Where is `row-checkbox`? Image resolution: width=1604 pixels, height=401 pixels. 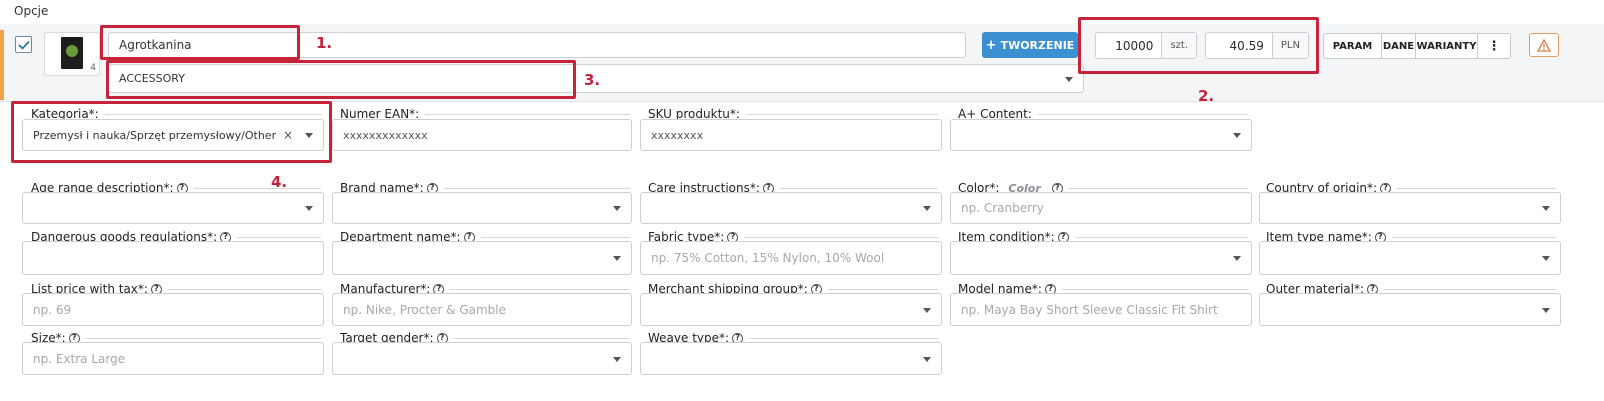
row-checkbox is located at coordinates (23, 44).